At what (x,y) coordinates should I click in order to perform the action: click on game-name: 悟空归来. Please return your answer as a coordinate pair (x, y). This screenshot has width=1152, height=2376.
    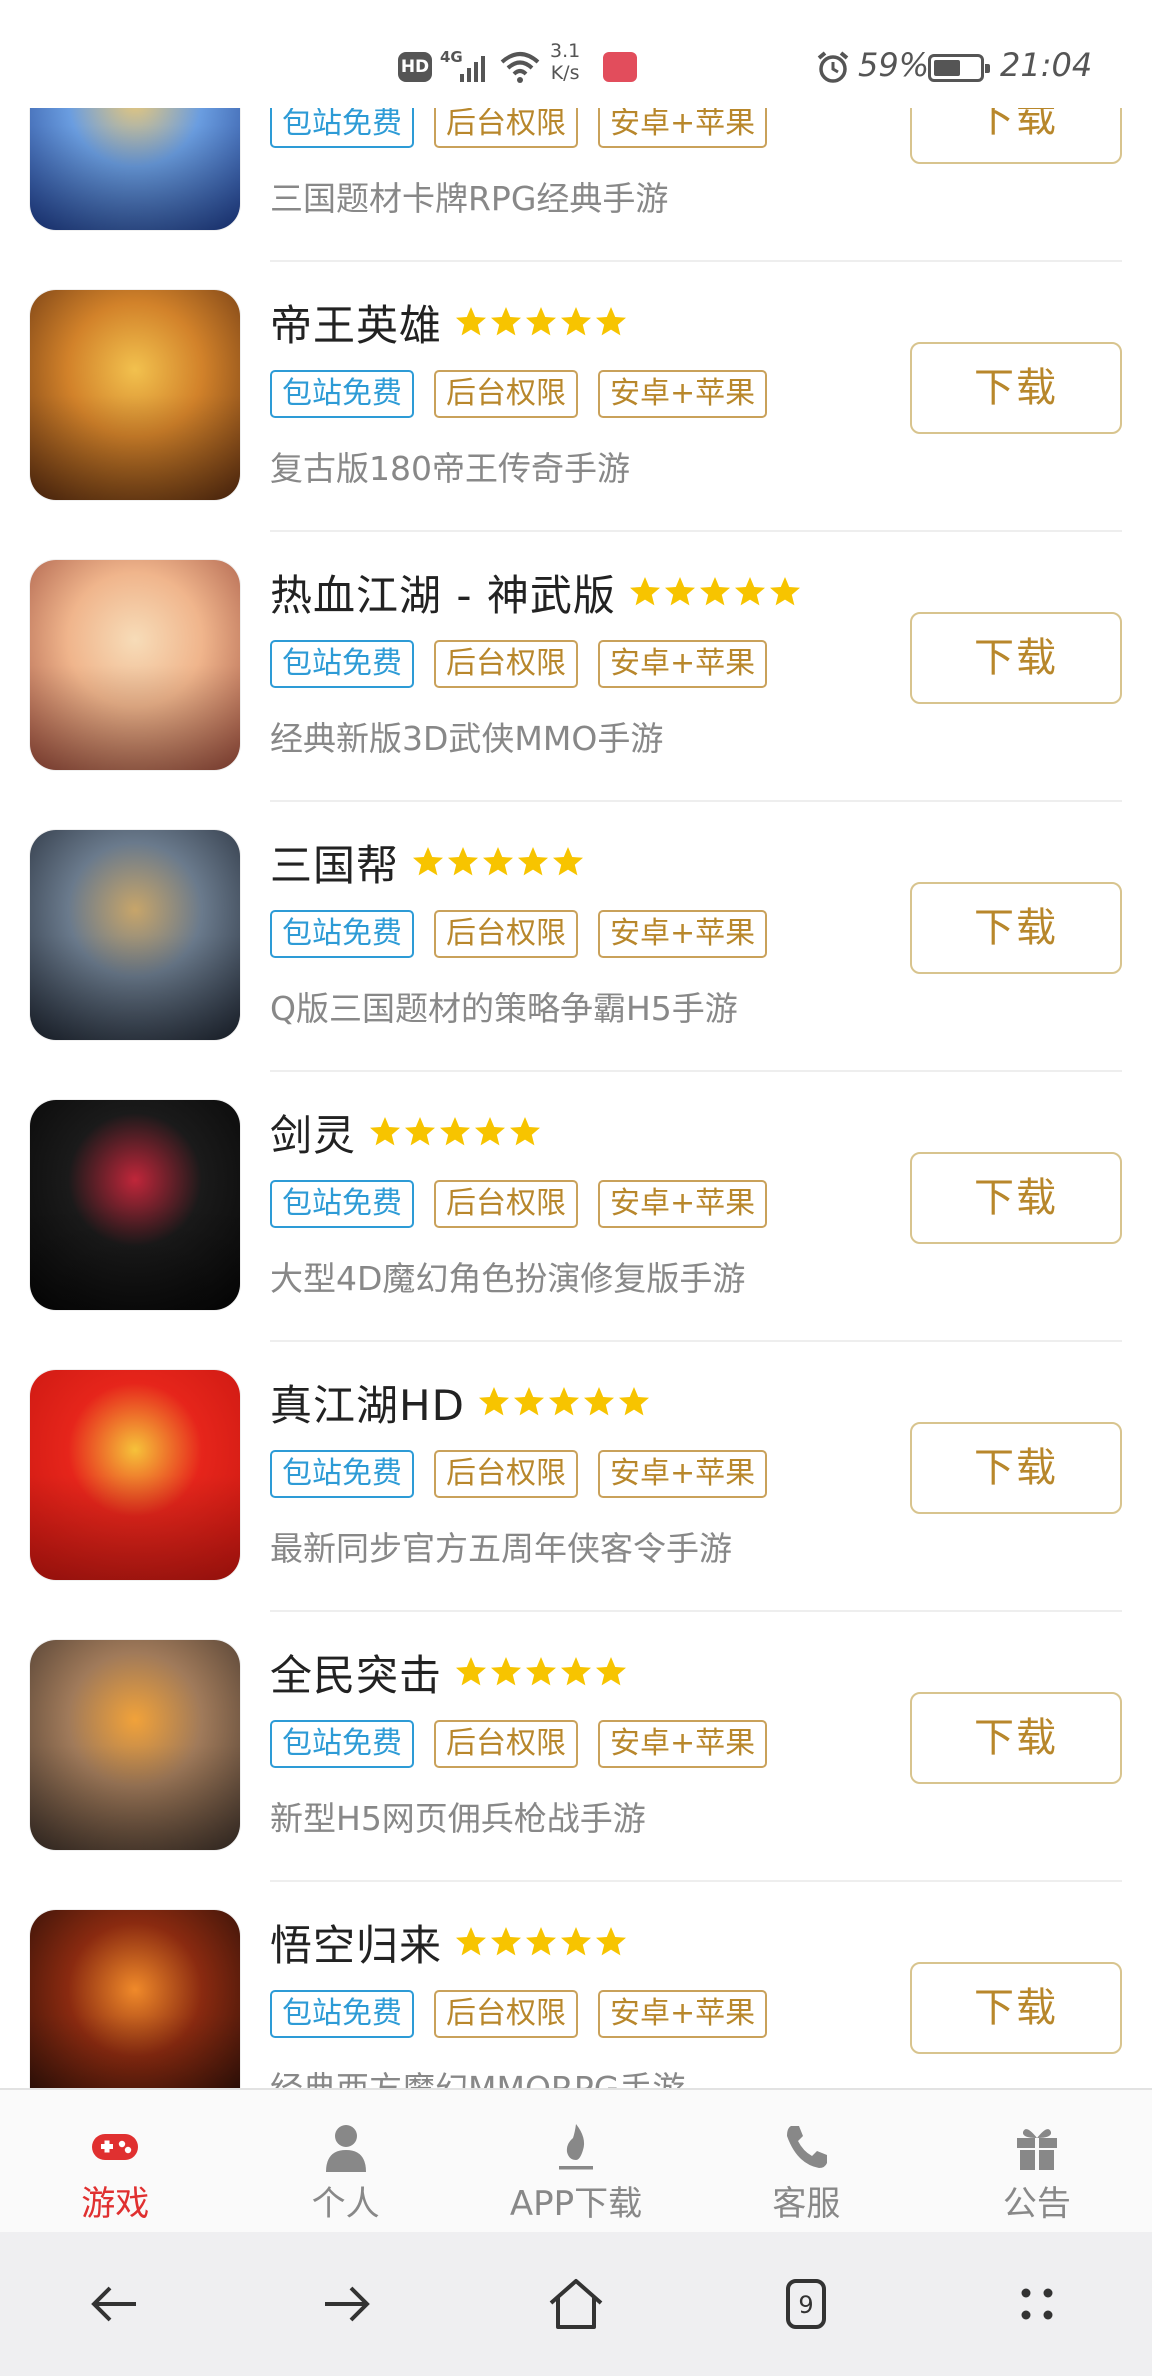
    Looking at the image, I should click on (356, 1945).